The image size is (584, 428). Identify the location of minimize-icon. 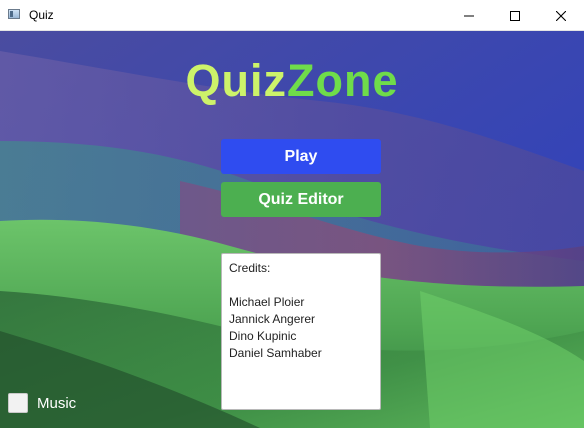
(469, 15).